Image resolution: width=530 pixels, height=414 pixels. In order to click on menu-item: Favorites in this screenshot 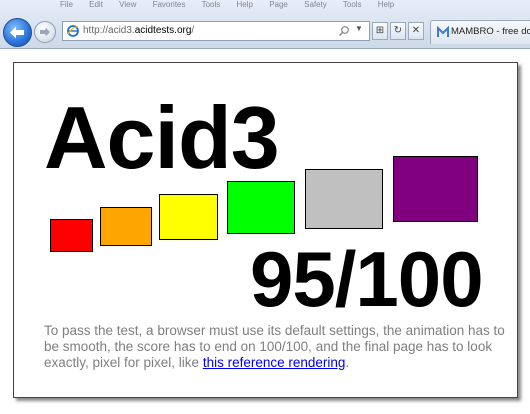, I will do `click(169, 4)`.